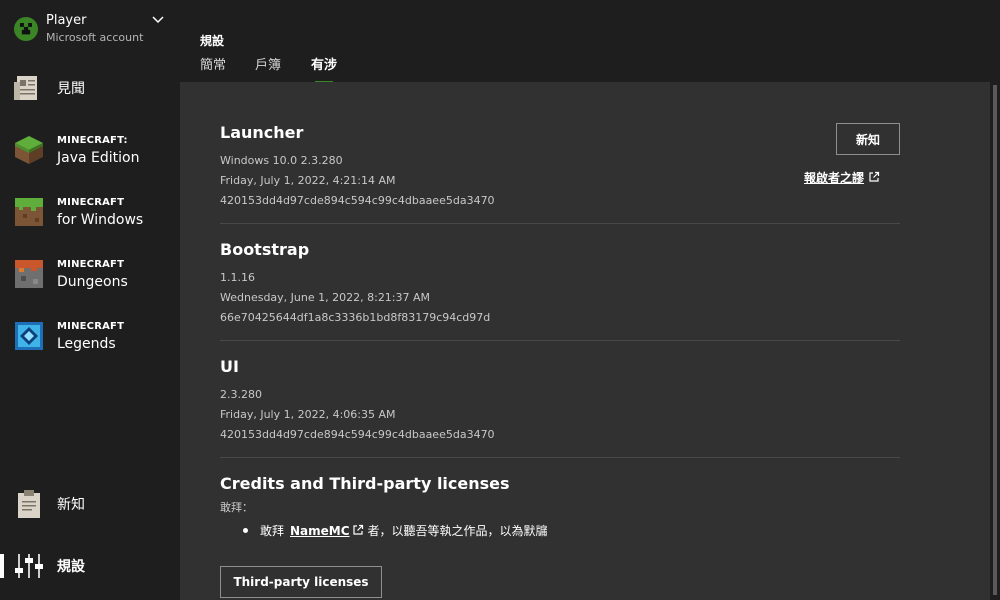  I want to click on sidebar-item-label: 新知, so click(71, 505).